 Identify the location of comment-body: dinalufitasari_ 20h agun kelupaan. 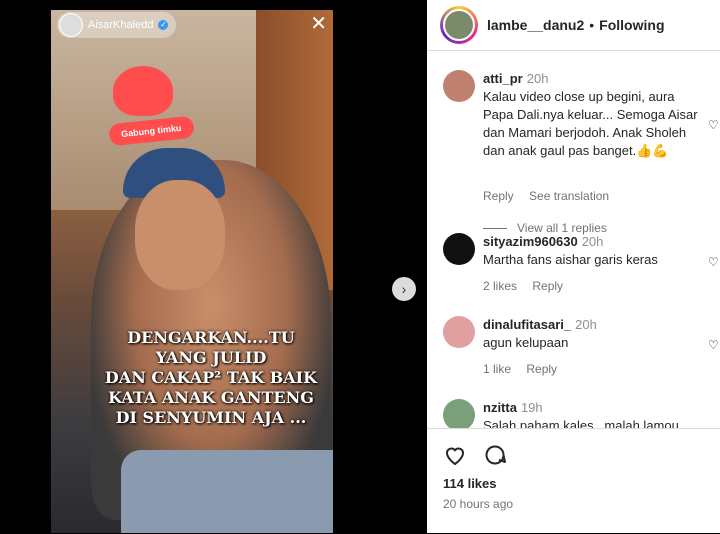
(595, 334).